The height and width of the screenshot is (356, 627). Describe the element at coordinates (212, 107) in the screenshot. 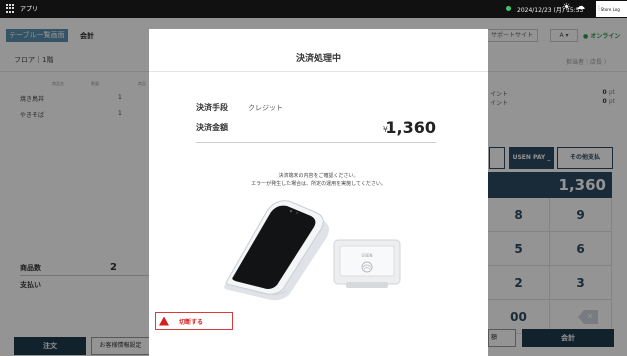

I see `payment-method-label: 決済手段` at that location.